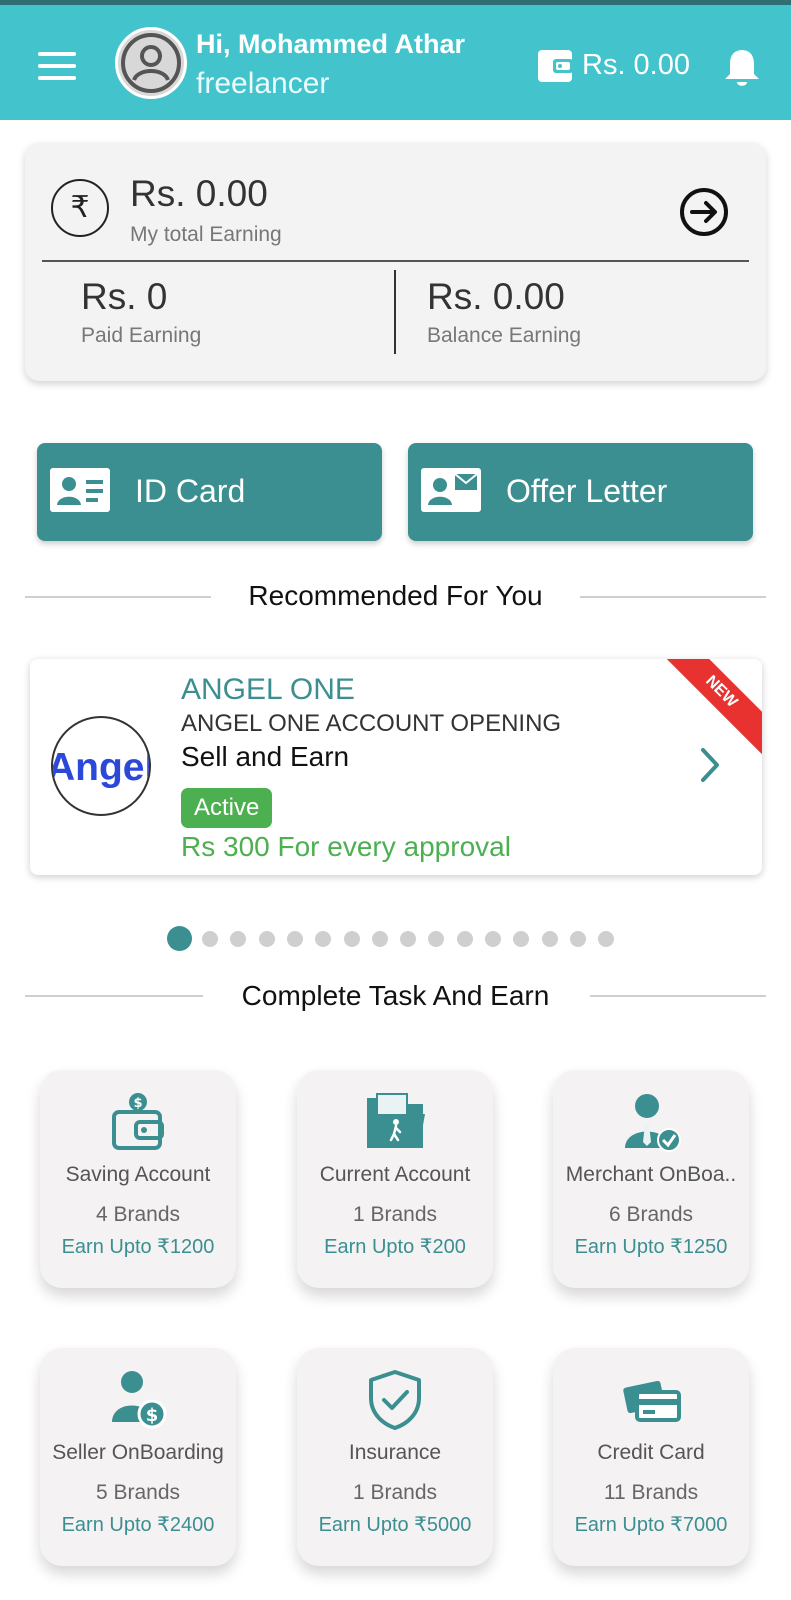 The width and height of the screenshot is (791, 1600). Describe the element at coordinates (651, 1452) in the screenshot. I see `task-name: Credit Card` at that location.